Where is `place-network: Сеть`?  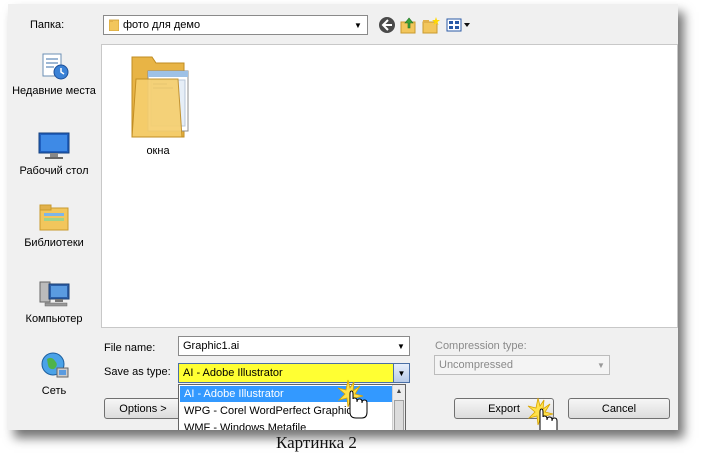 place-network: Сеть is located at coordinates (54, 385).